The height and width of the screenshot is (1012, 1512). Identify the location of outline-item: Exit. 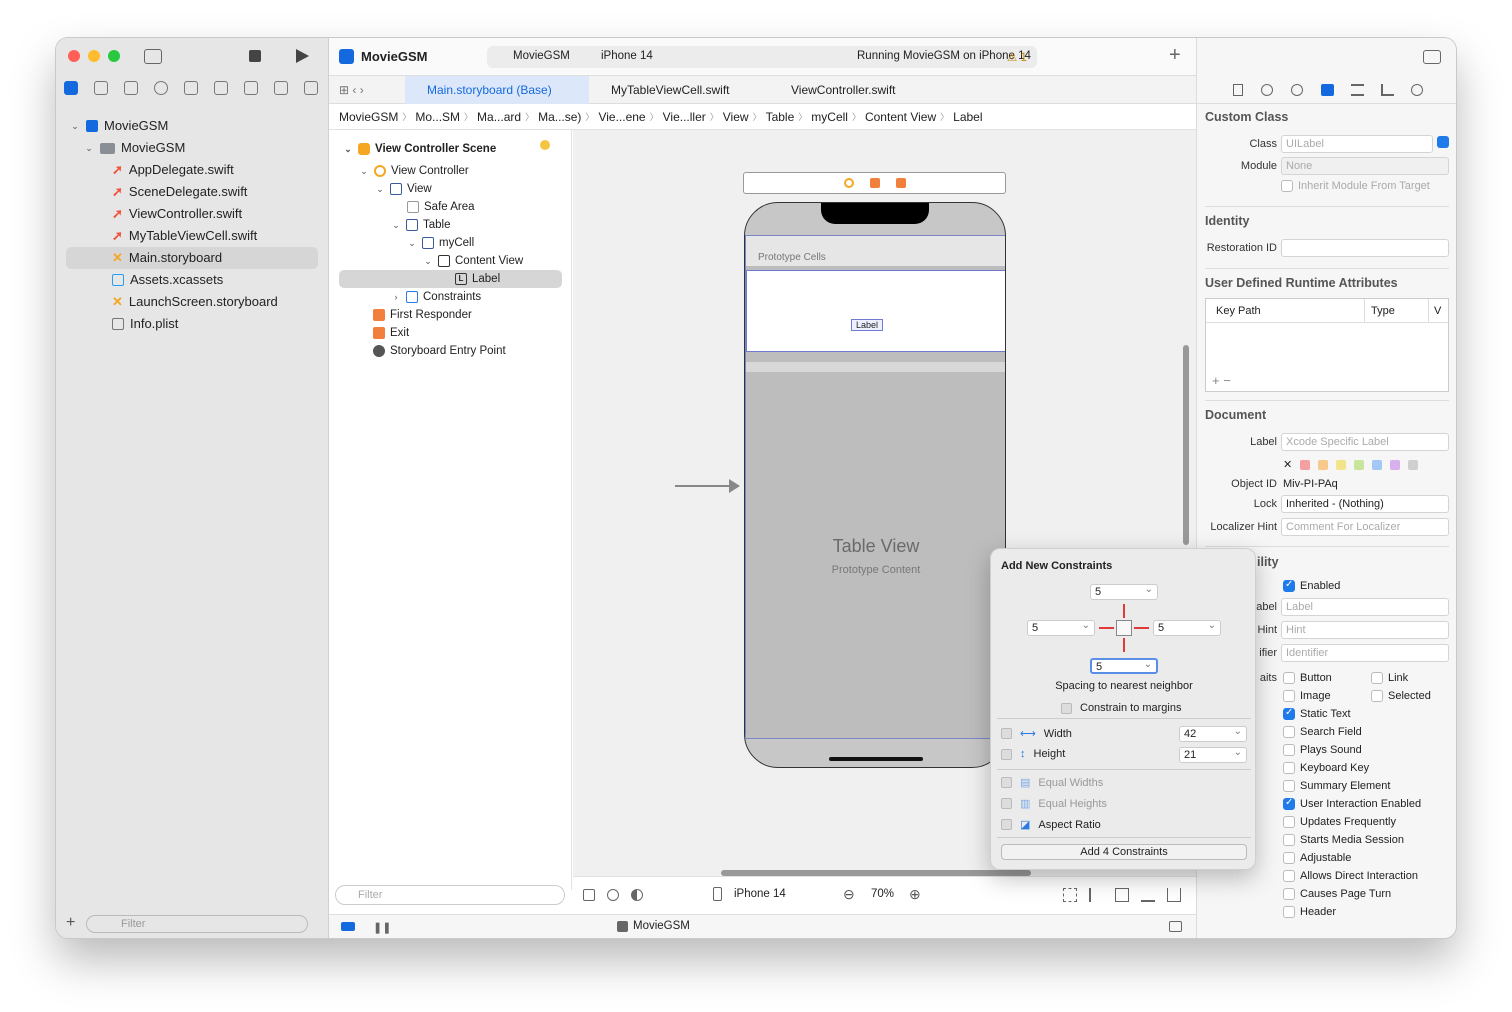
(391, 333).